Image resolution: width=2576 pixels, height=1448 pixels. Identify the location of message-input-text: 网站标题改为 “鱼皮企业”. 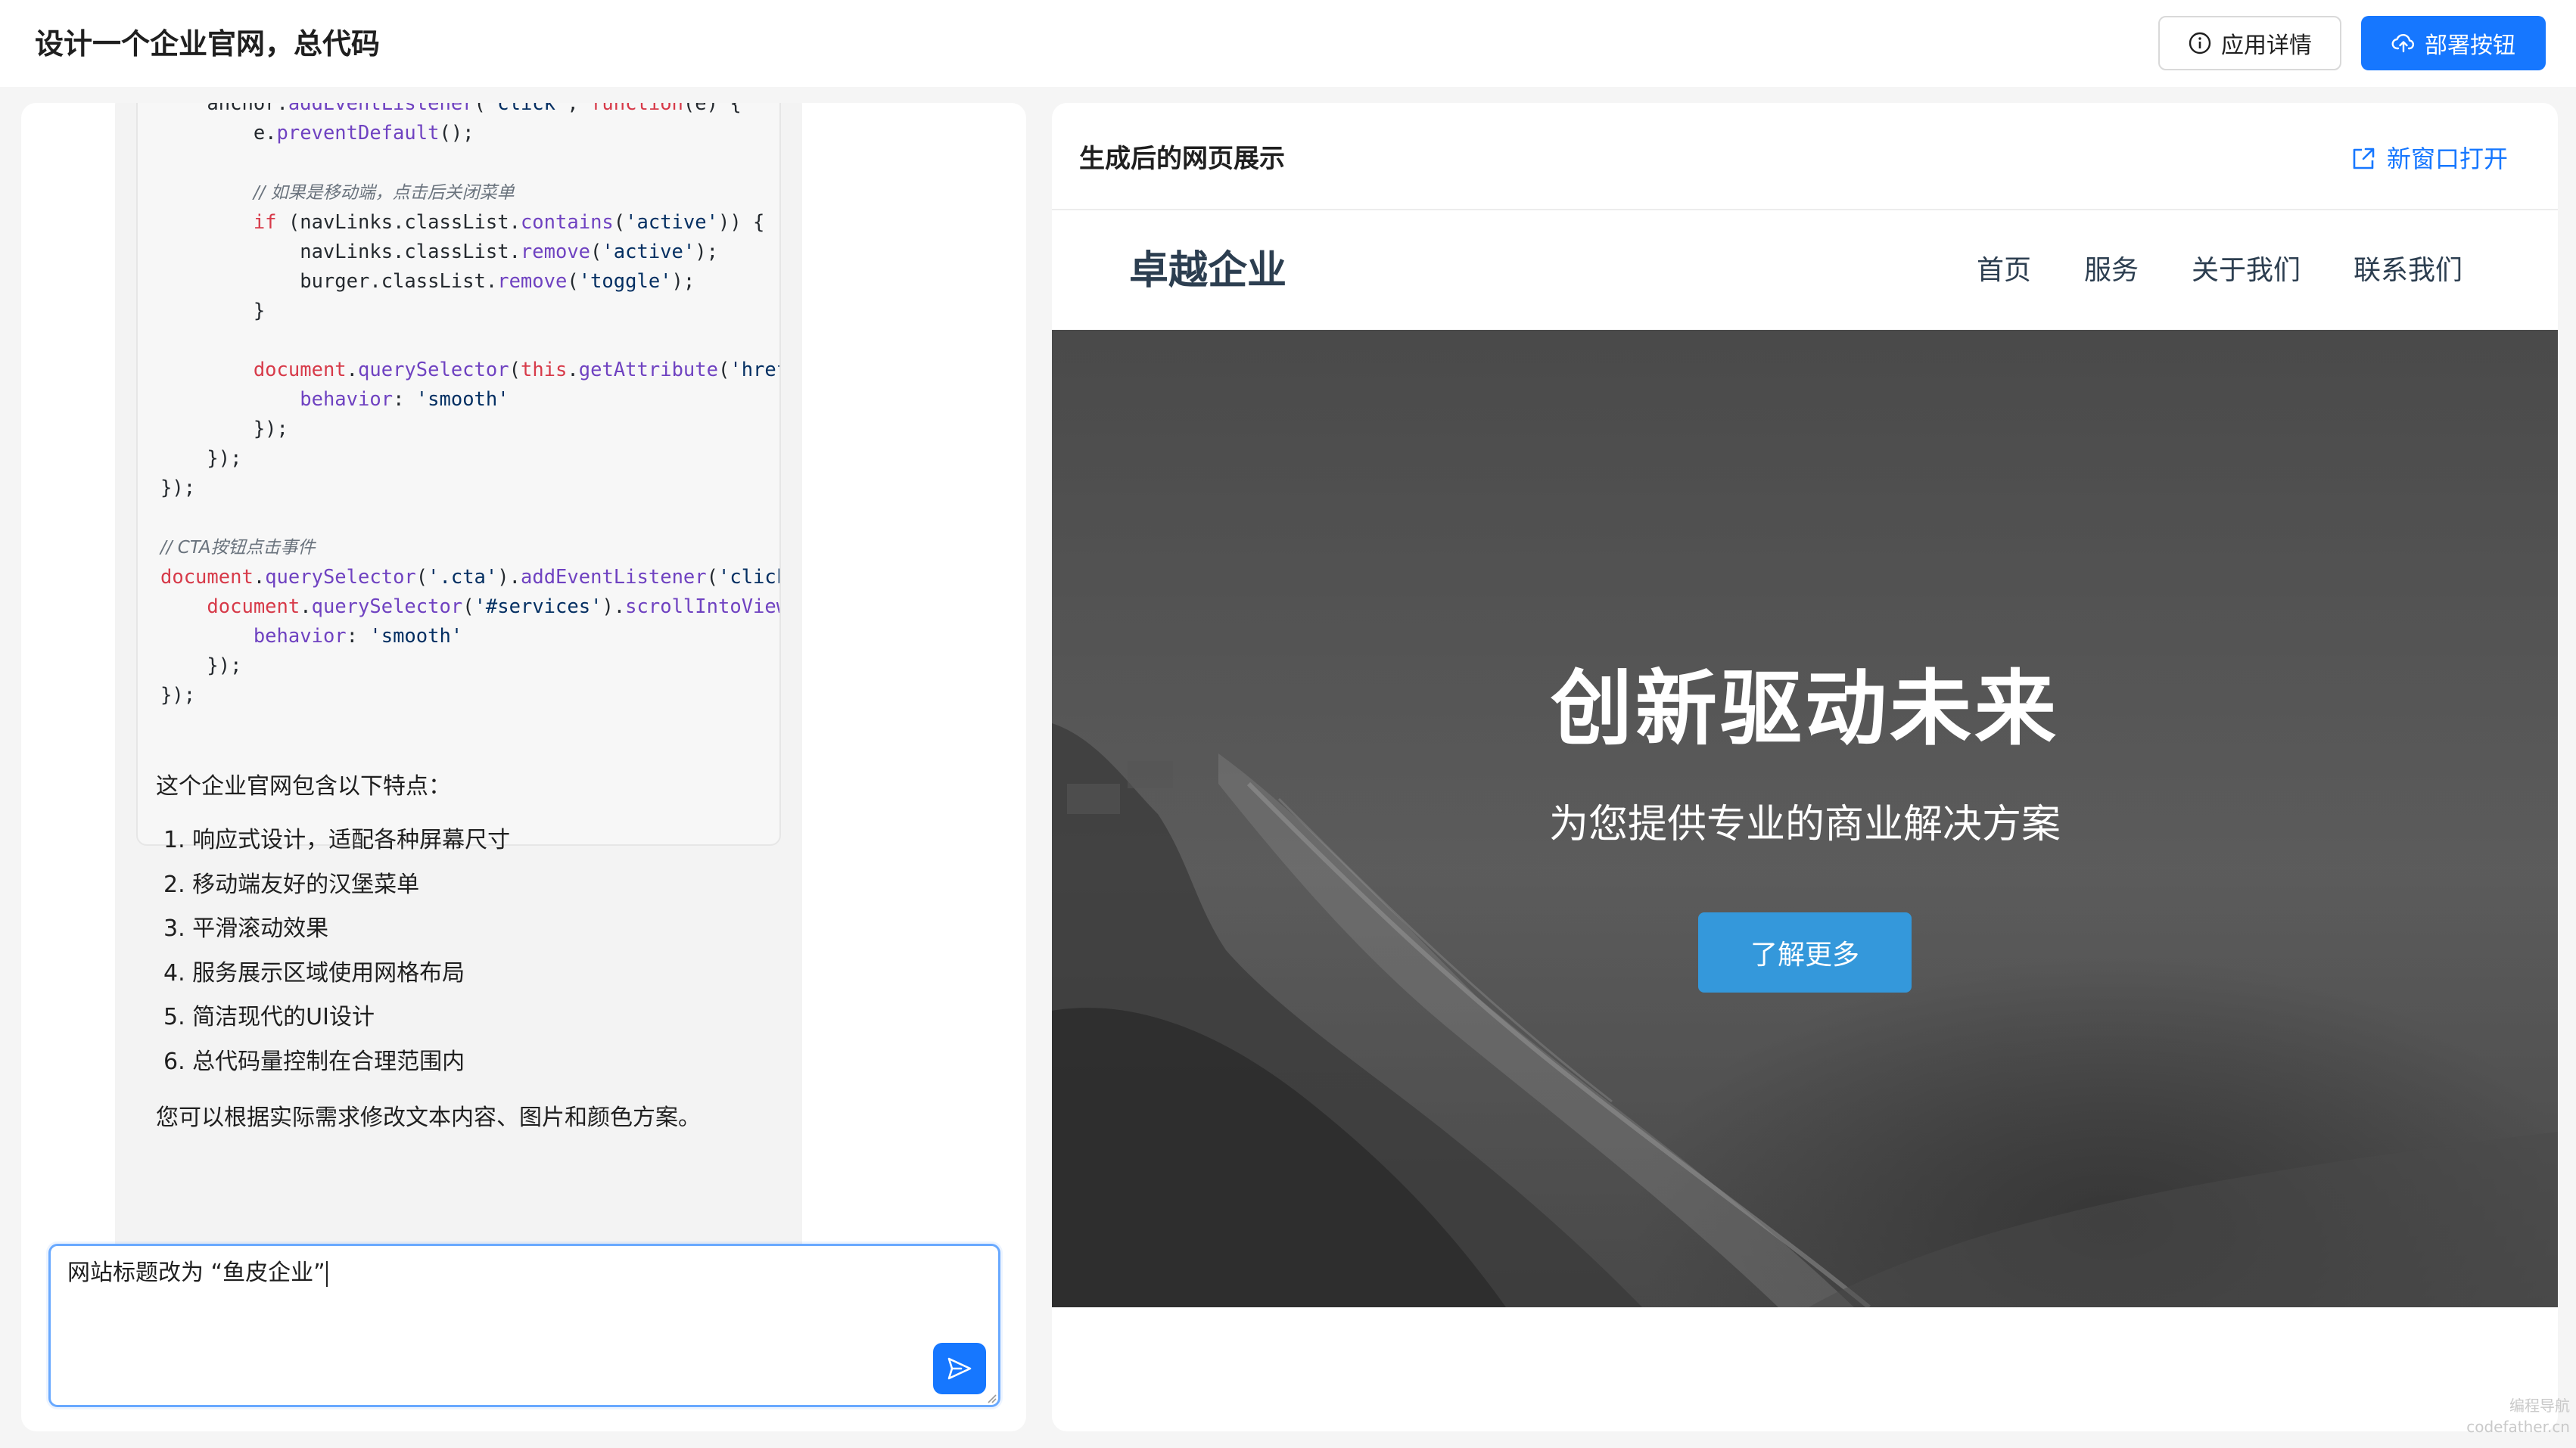
(197, 1273).